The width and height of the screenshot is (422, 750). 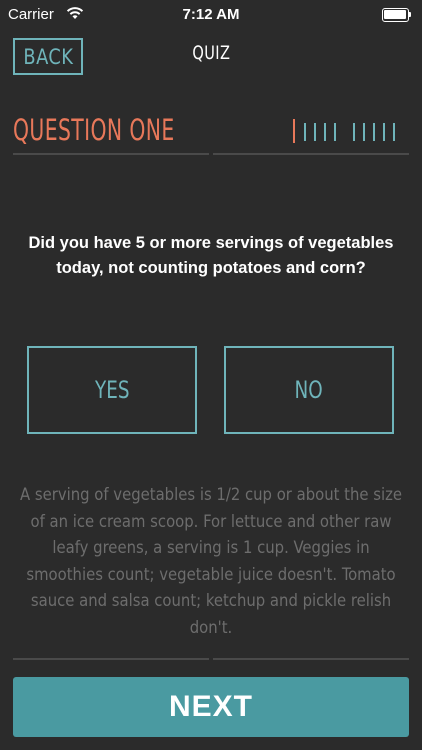 What do you see at coordinates (211, 53) in the screenshot?
I see `page-title: QUIZ` at bounding box center [211, 53].